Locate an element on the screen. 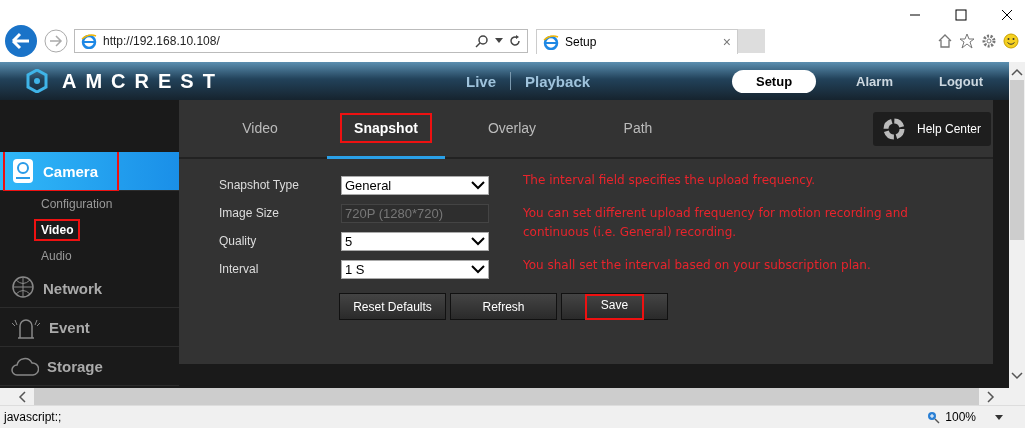  action-button: Reset Defaults is located at coordinates (392, 306).